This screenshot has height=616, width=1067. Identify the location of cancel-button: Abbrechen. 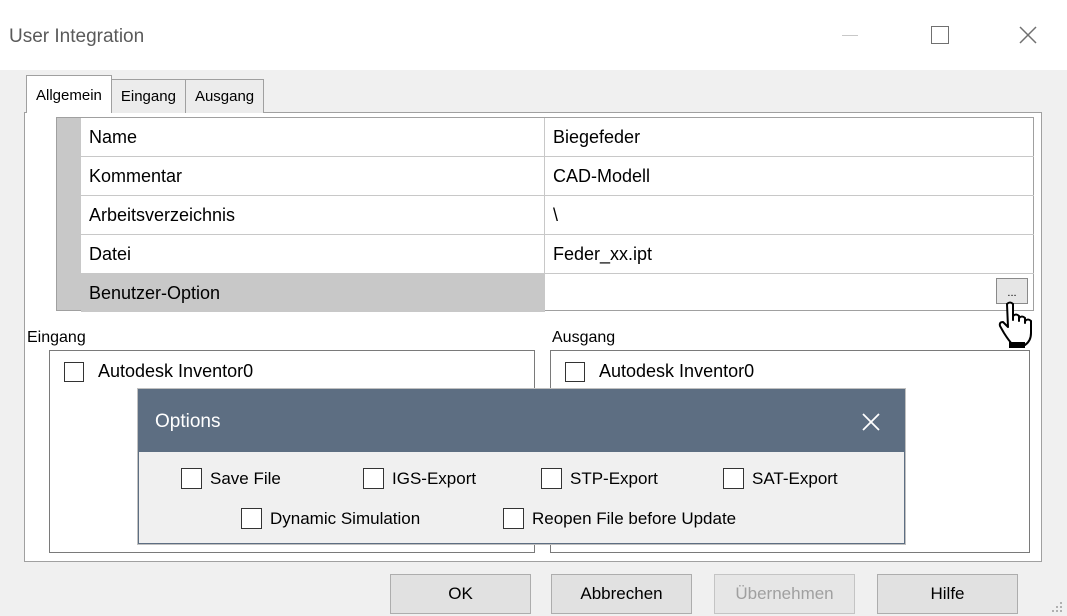
(621, 594).